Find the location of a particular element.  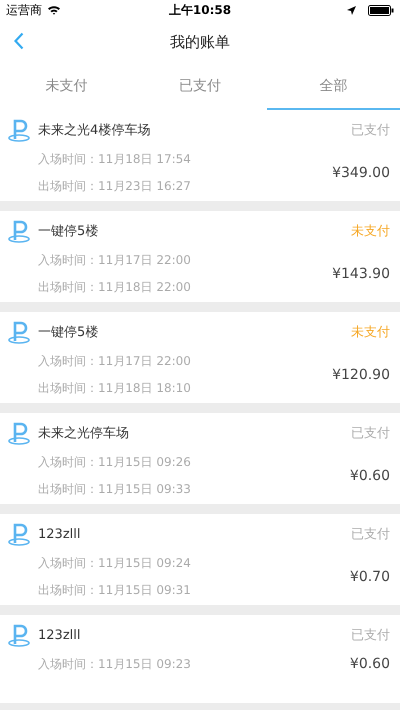

page-title: 我的账单 is located at coordinates (200, 42).